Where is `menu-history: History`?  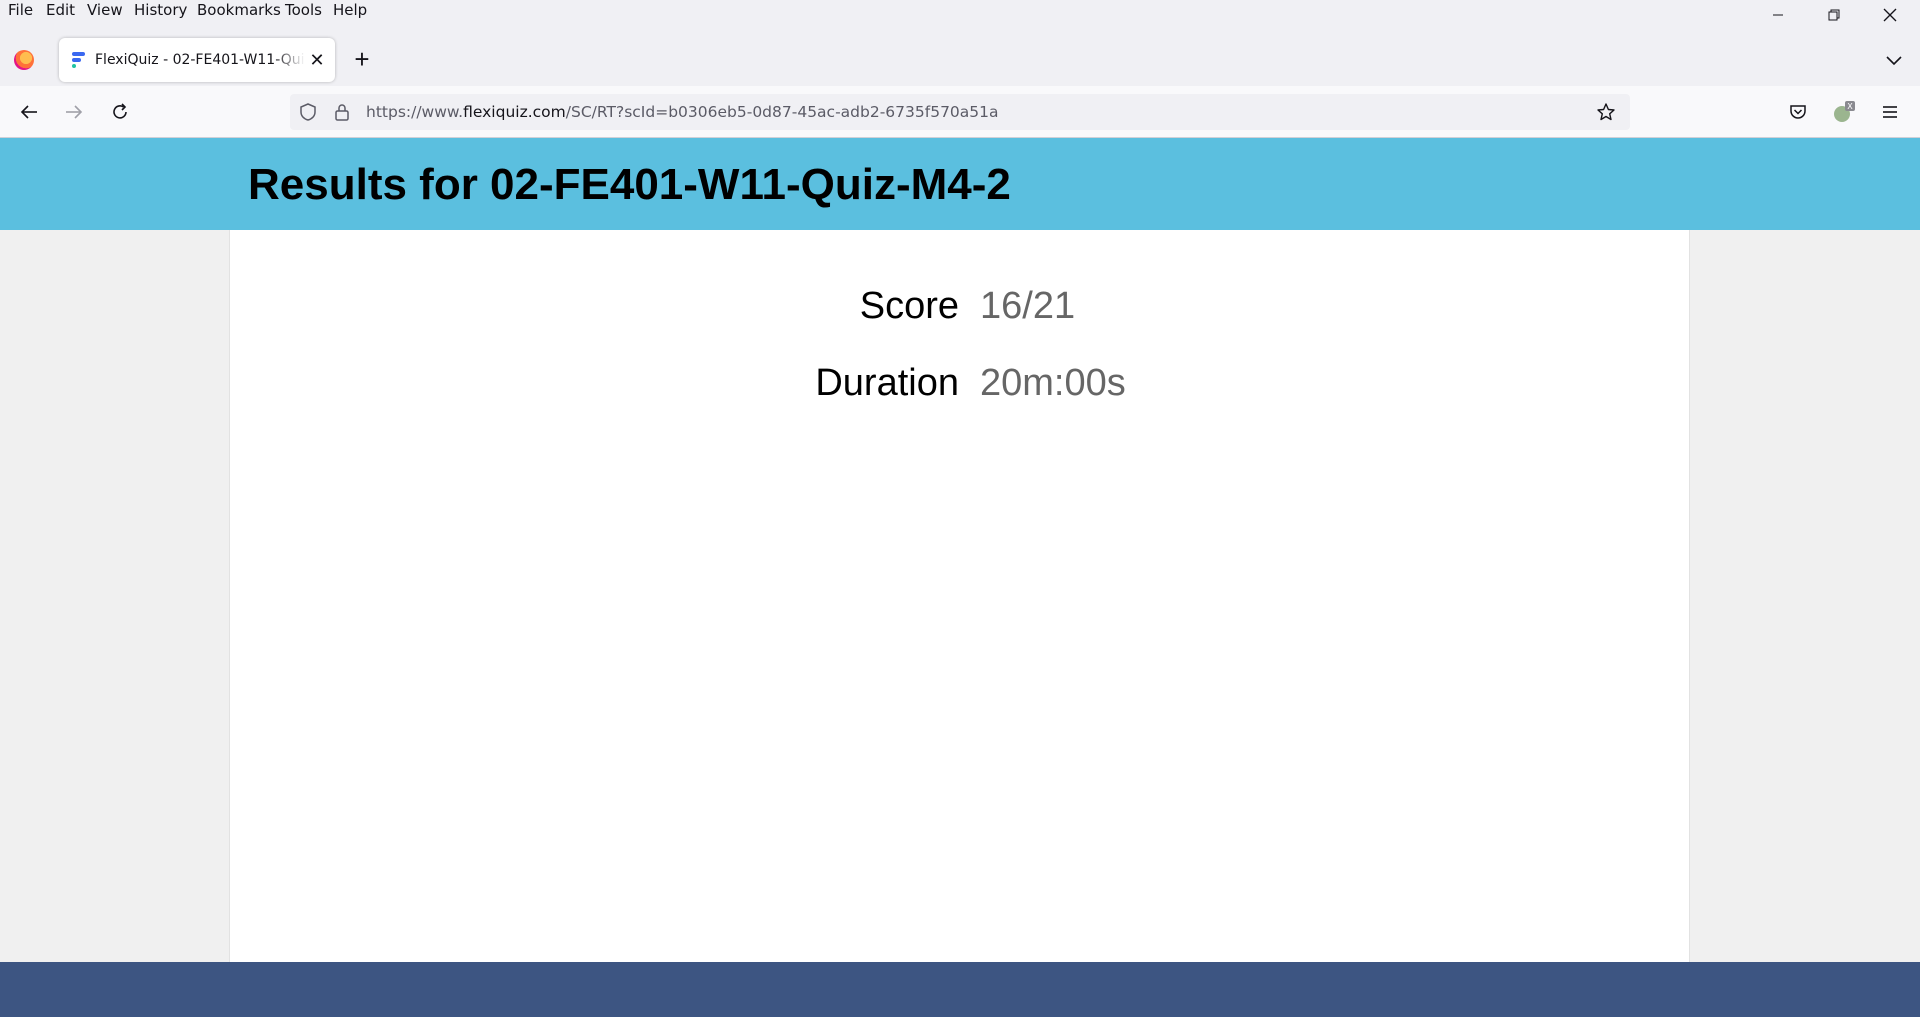
menu-history: History is located at coordinates (160, 10).